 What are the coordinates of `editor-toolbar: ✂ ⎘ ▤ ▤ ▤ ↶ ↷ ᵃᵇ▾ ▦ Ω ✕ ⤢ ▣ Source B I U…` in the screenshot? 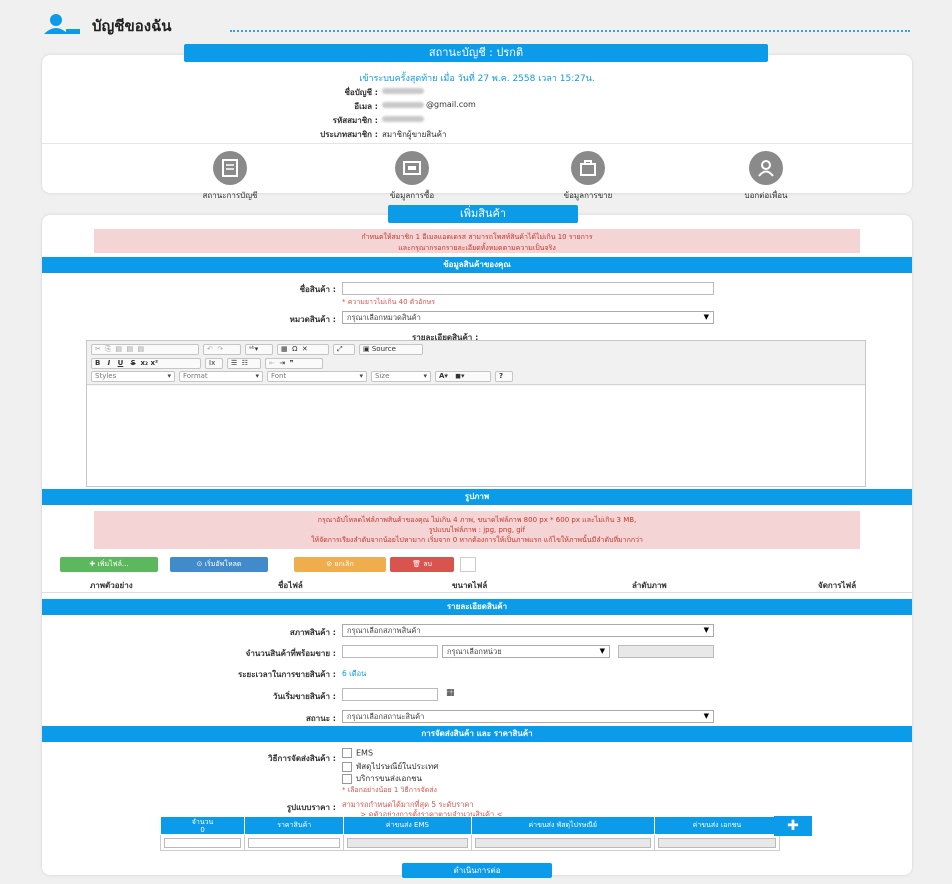 It's located at (476, 363).